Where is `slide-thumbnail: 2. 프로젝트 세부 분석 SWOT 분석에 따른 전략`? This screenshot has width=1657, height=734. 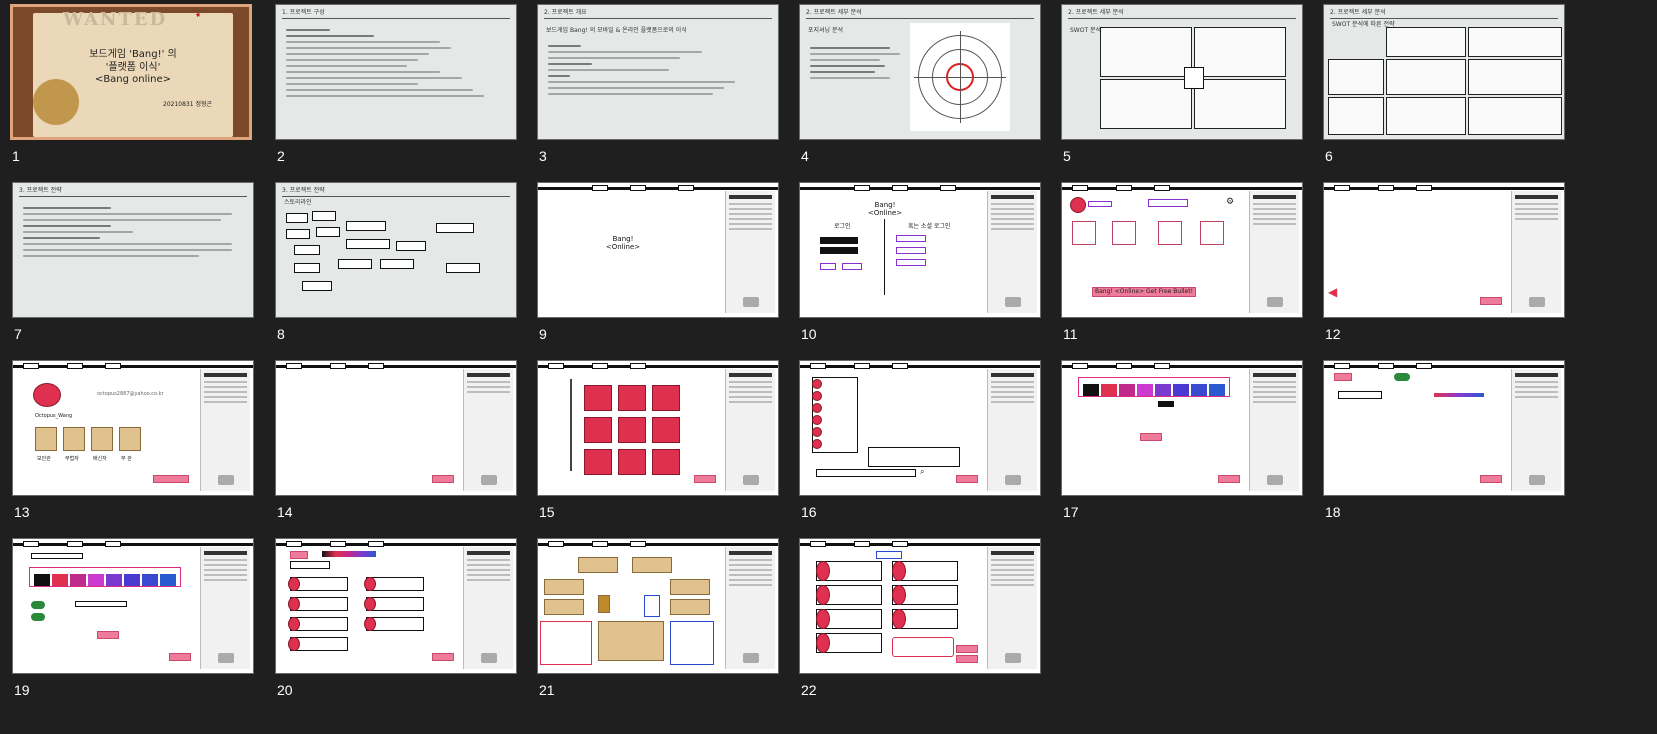 slide-thumbnail: 2. 프로젝트 세부 분석 SWOT 분석에 따른 전략 is located at coordinates (1444, 72).